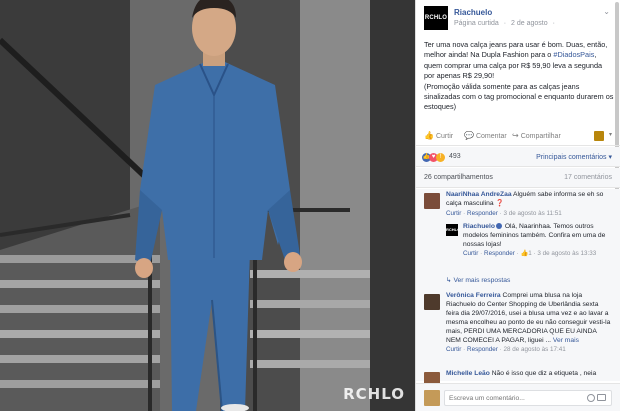 This screenshot has height=411, width=620. Describe the element at coordinates (588, 177) in the screenshot. I see `comments-count: 17 comentários` at that location.